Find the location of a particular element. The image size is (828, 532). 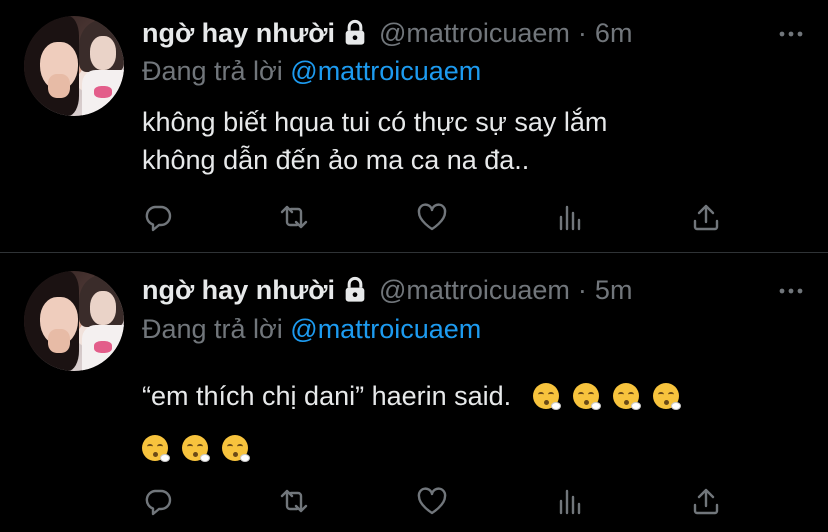

tweet-text-line: không dẫn đến ảo ma ca na đa.. is located at coordinates (336, 160).